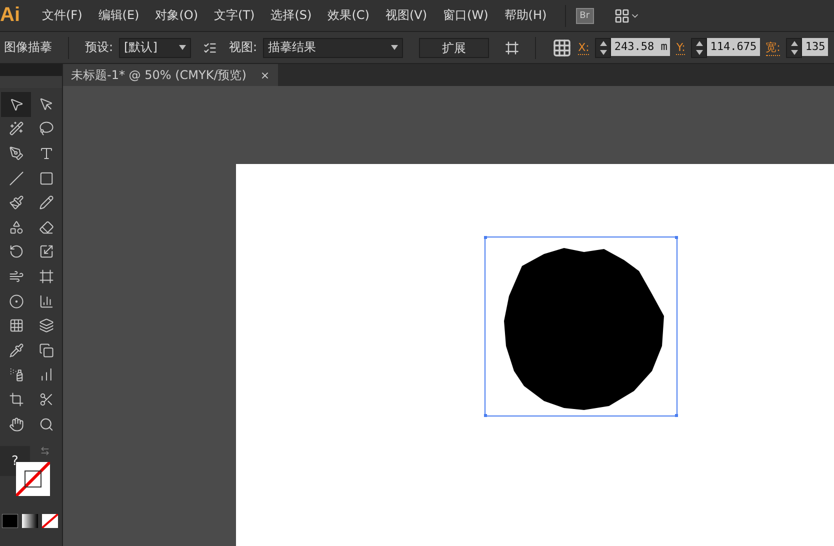 This screenshot has width=834, height=546. Describe the element at coordinates (46, 153) in the screenshot. I see `type-icon` at that location.